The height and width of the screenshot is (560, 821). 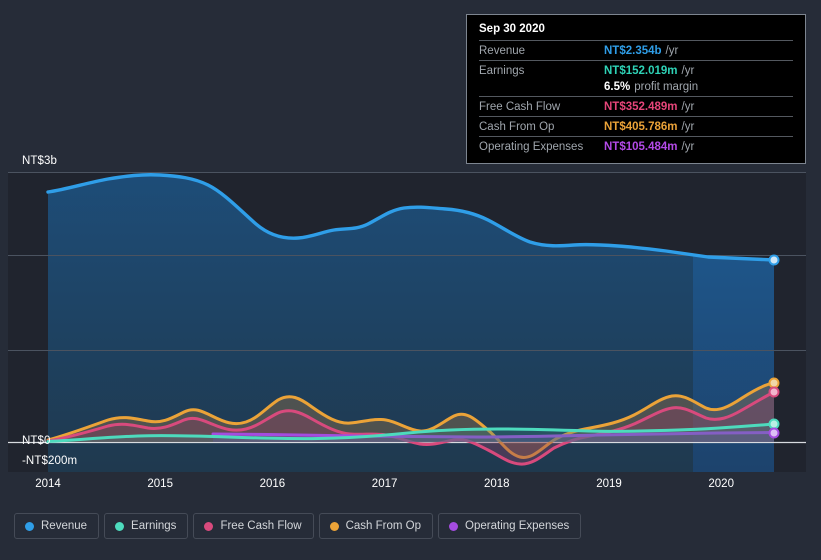 What do you see at coordinates (502, 71) in the screenshot?
I see `tooltip-row-key: Earnings` at bounding box center [502, 71].